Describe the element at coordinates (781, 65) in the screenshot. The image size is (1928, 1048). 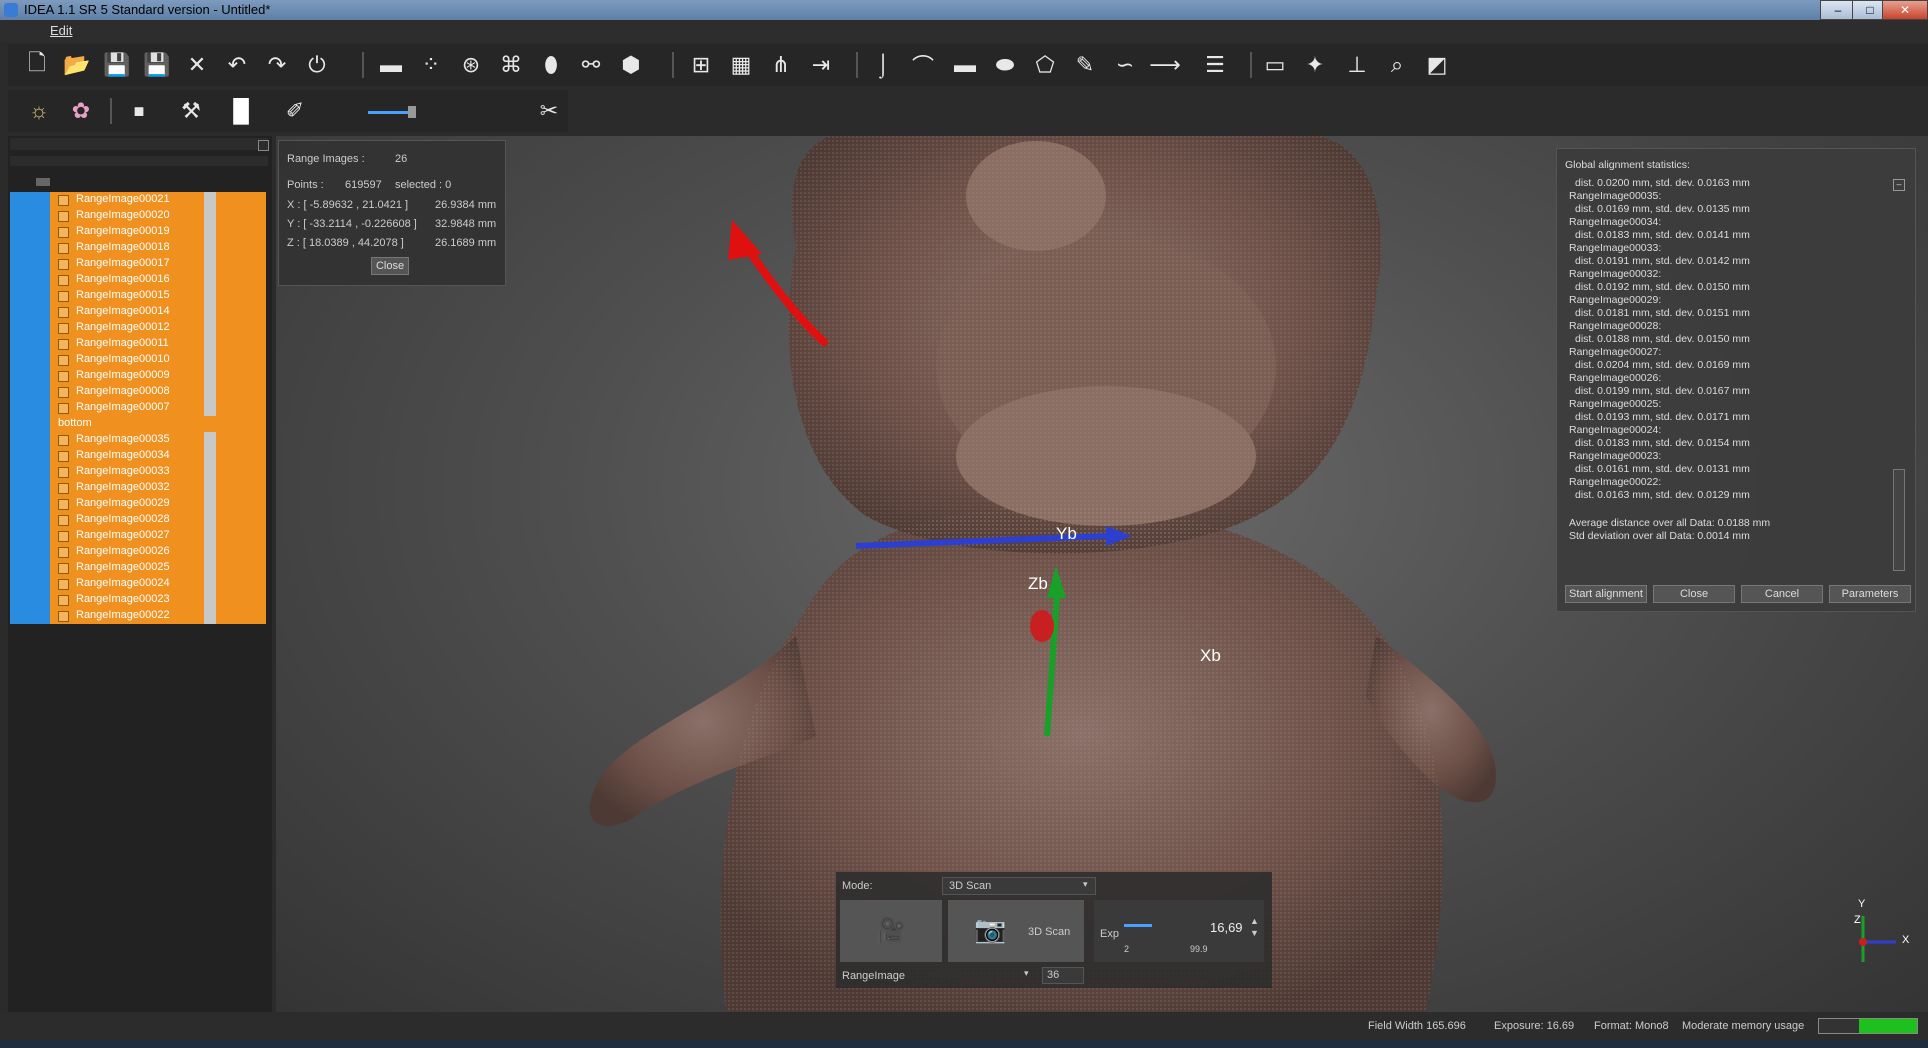
I see `fan-icon: ⋔` at that location.